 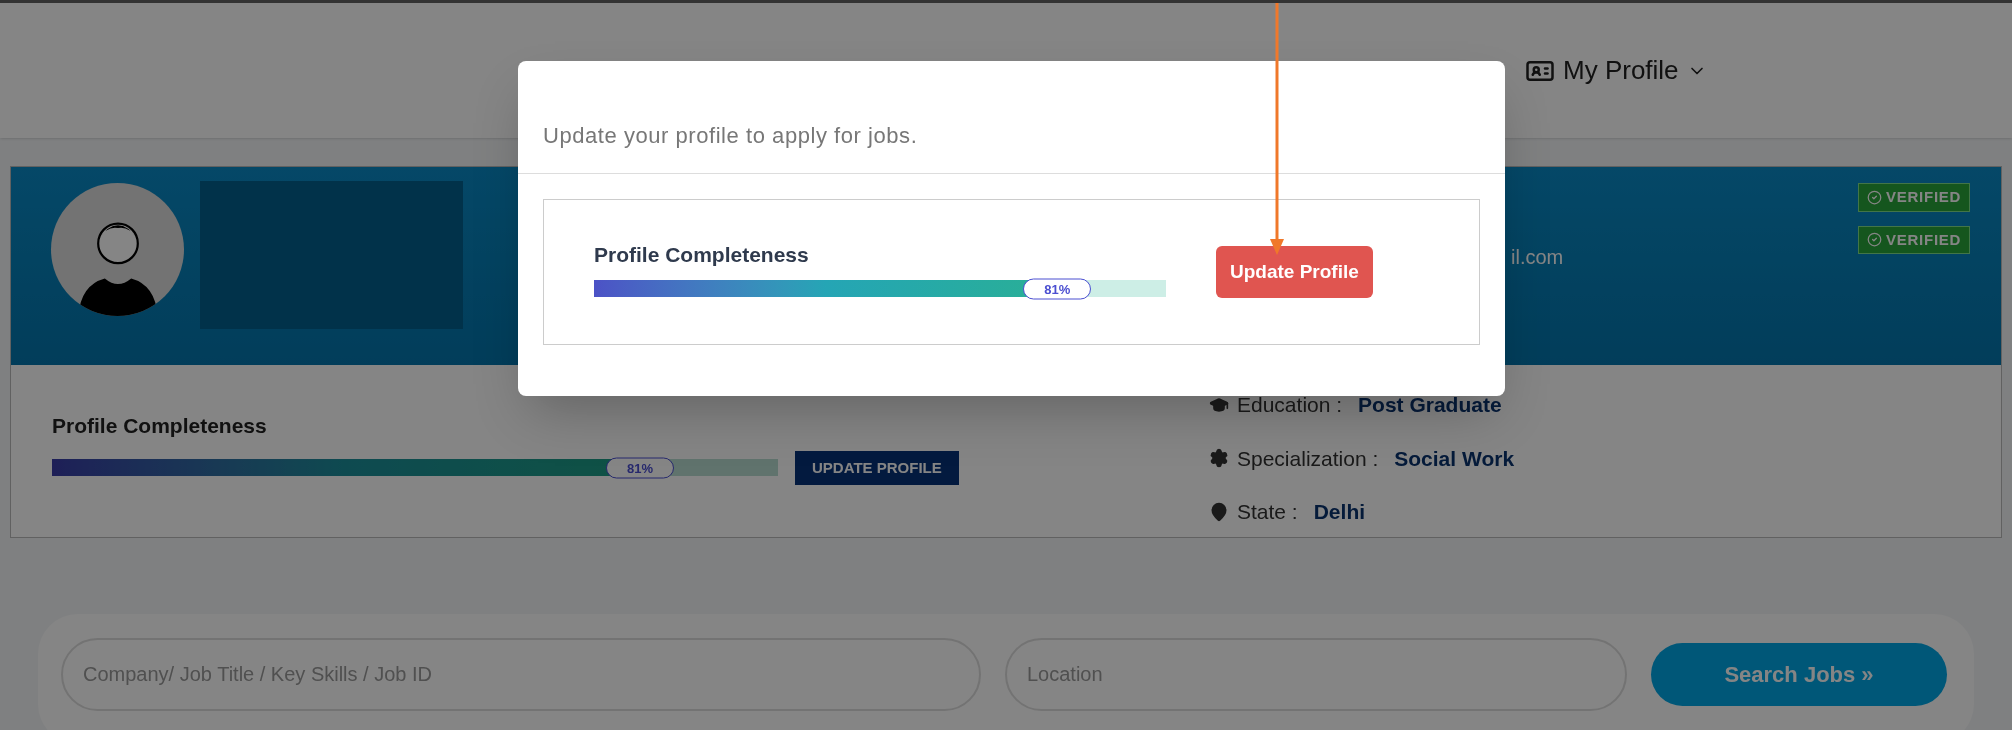 I want to click on detail-label: Specialization :, so click(x=1308, y=458).